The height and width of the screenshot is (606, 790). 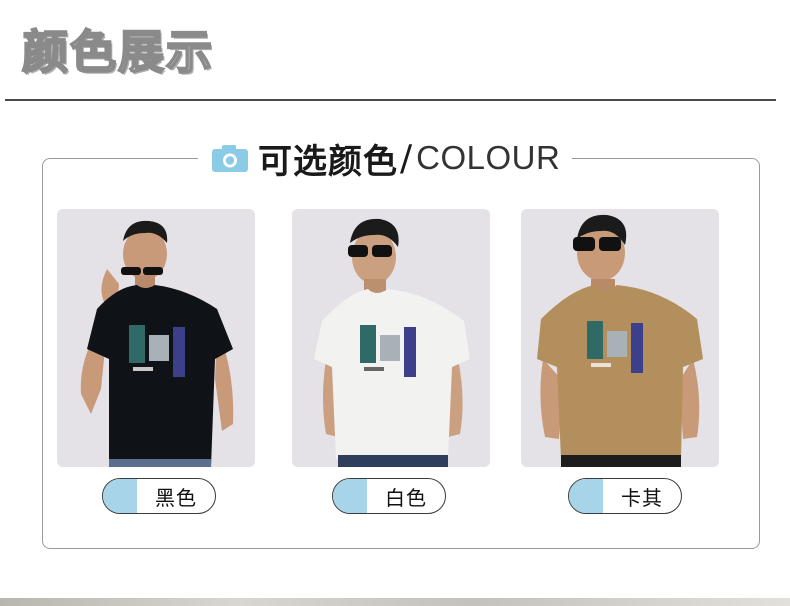 What do you see at coordinates (395, 602) in the screenshot?
I see `bottom-decor-strip` at bounding box center [395, 602].